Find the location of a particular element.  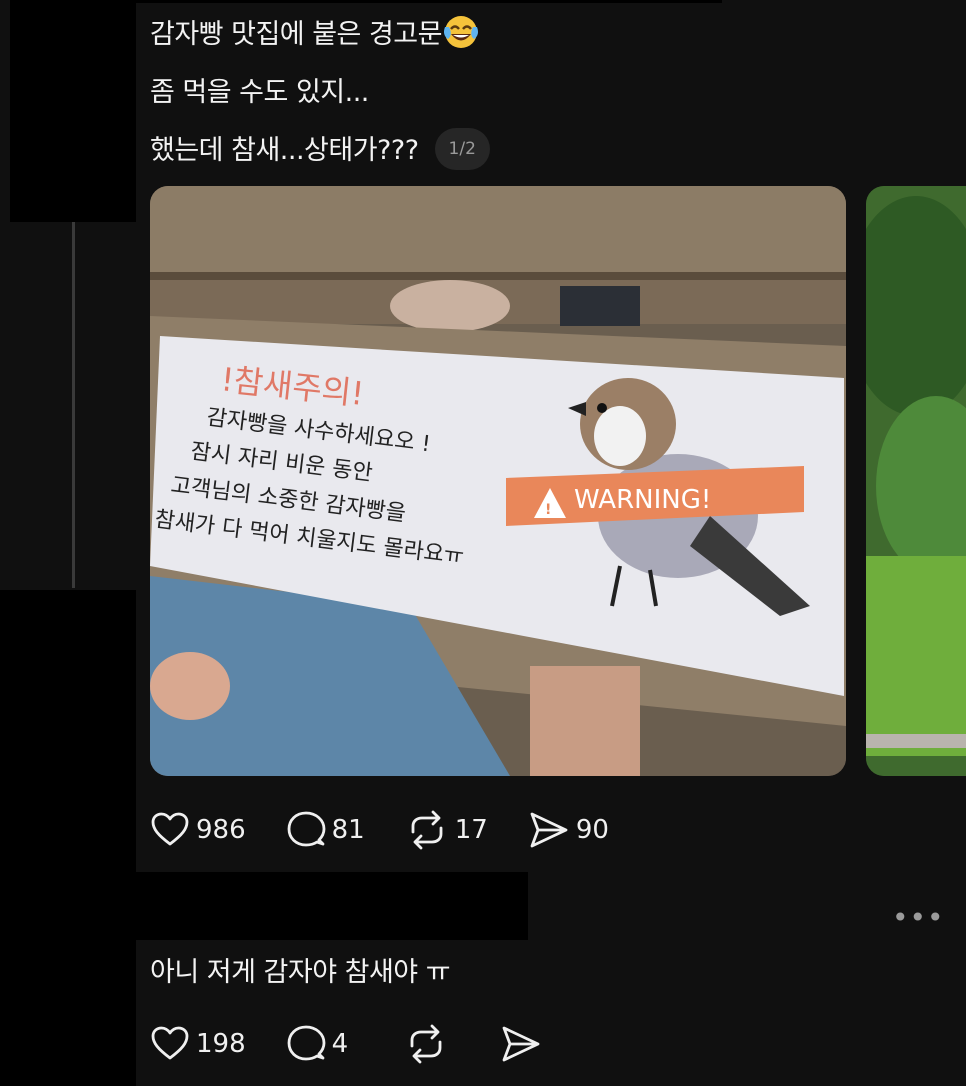

reply-like-count: 198 is located at coordinates (221, 1044).